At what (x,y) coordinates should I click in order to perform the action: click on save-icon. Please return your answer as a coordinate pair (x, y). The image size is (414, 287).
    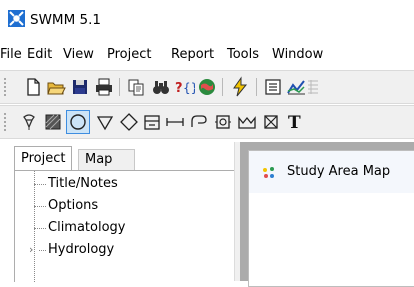
    Looking at the image, I should click on (80, 87).